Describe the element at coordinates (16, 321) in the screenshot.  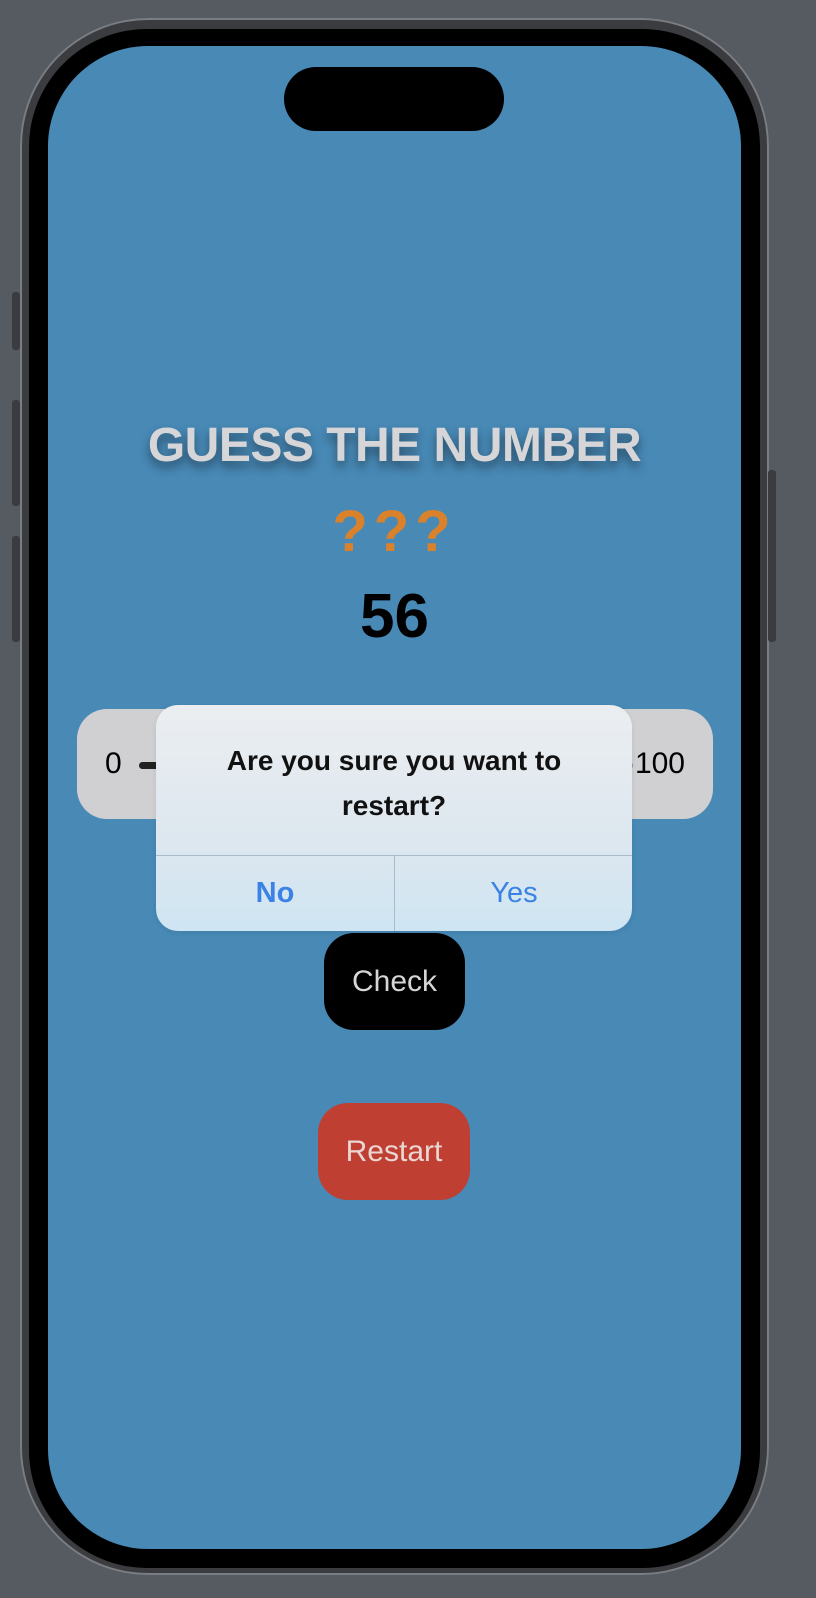
I see `mute-switch` at that location.